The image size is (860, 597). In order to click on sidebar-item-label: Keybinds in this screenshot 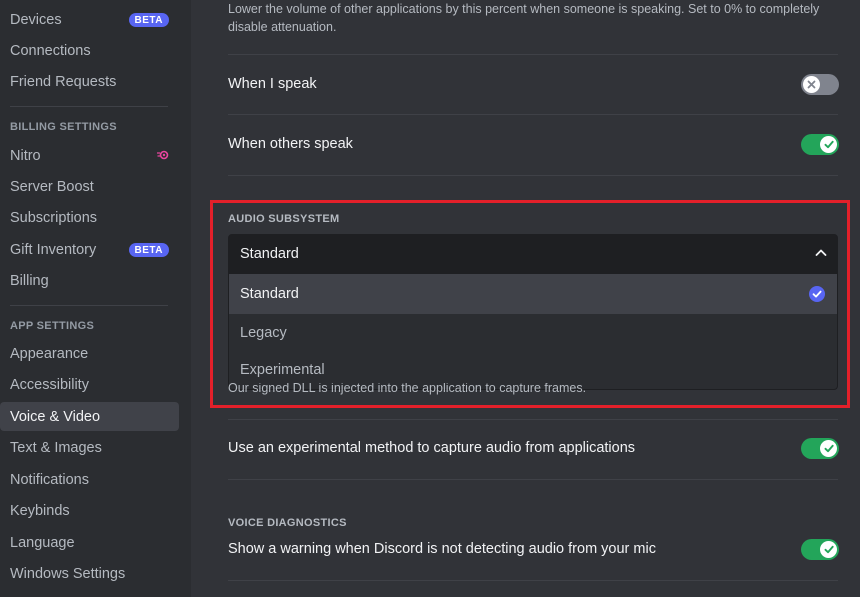, I will do `click(40, 510)`.